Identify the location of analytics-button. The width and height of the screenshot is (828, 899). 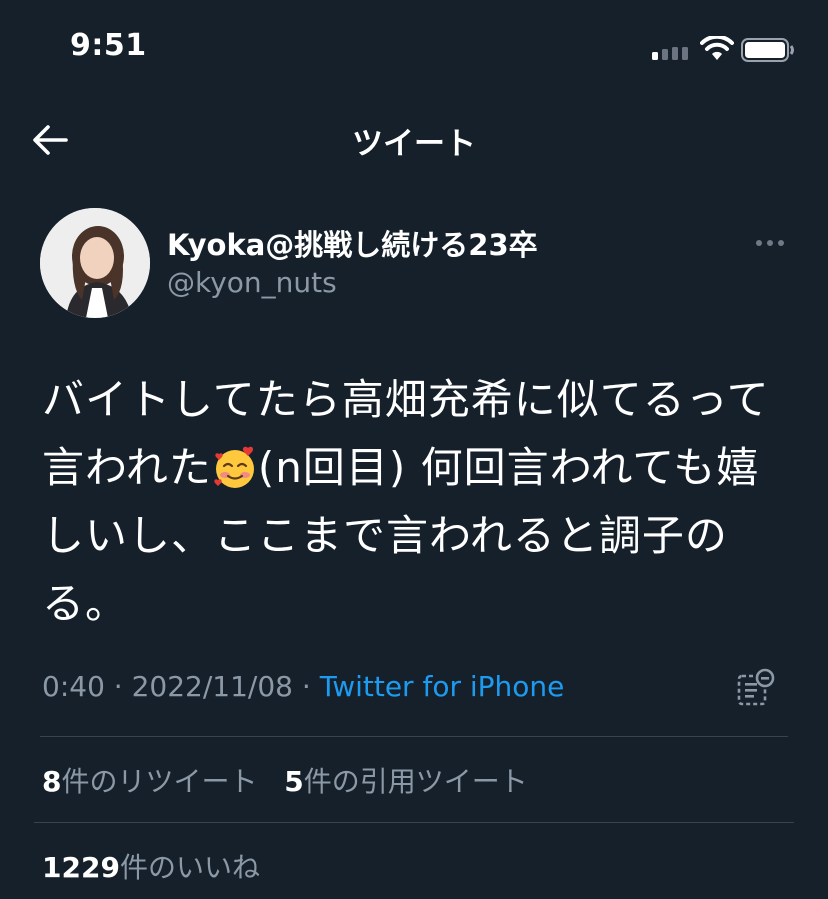
(756, 688).